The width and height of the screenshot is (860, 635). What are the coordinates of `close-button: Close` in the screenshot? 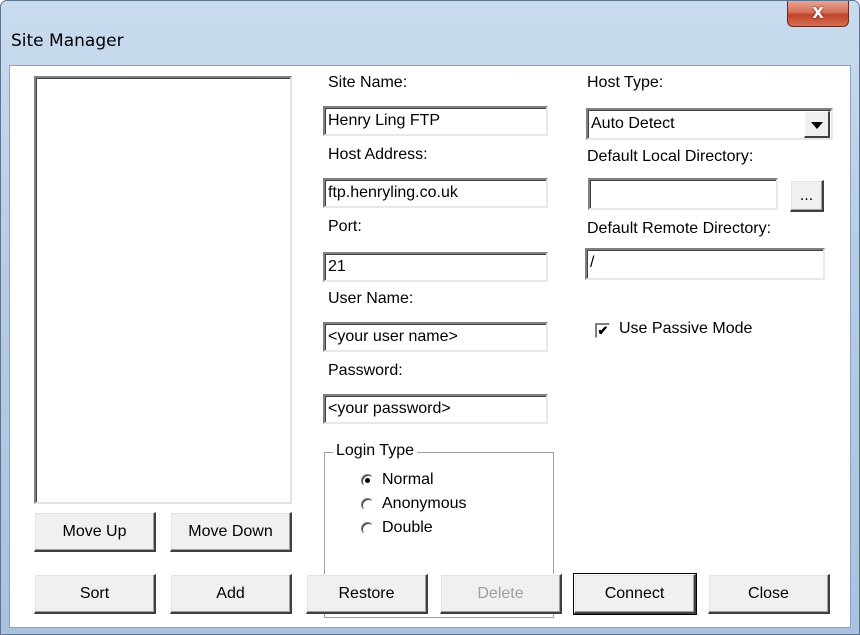 It's located at (769, 594).